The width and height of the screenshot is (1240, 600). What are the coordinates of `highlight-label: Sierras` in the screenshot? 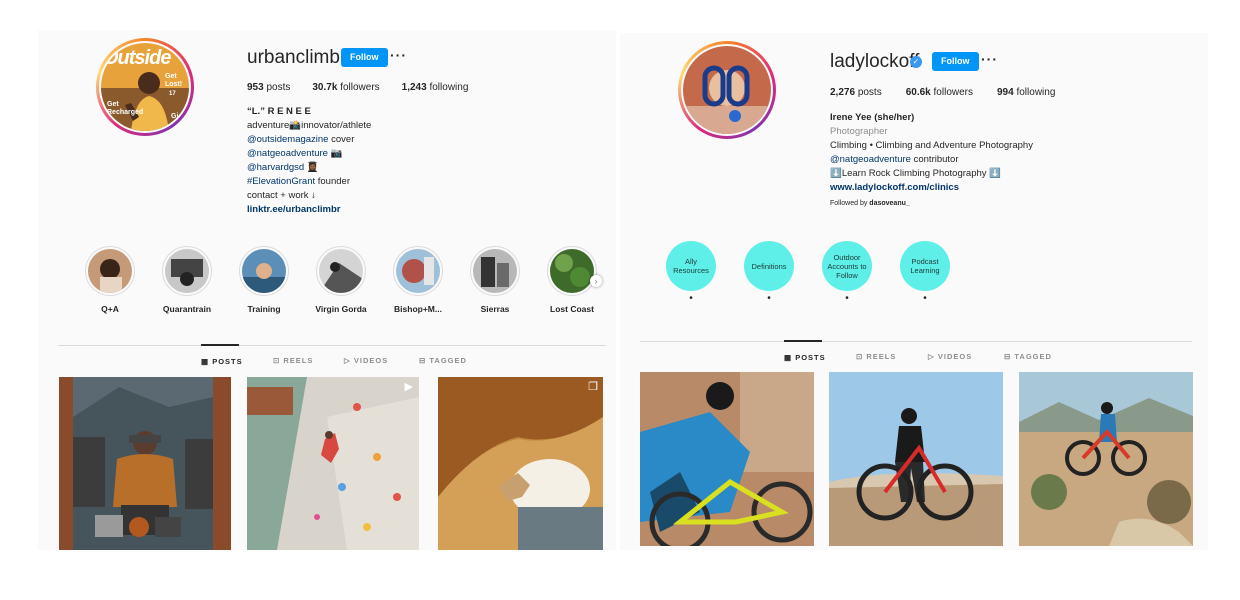 It's located at (495, 309).